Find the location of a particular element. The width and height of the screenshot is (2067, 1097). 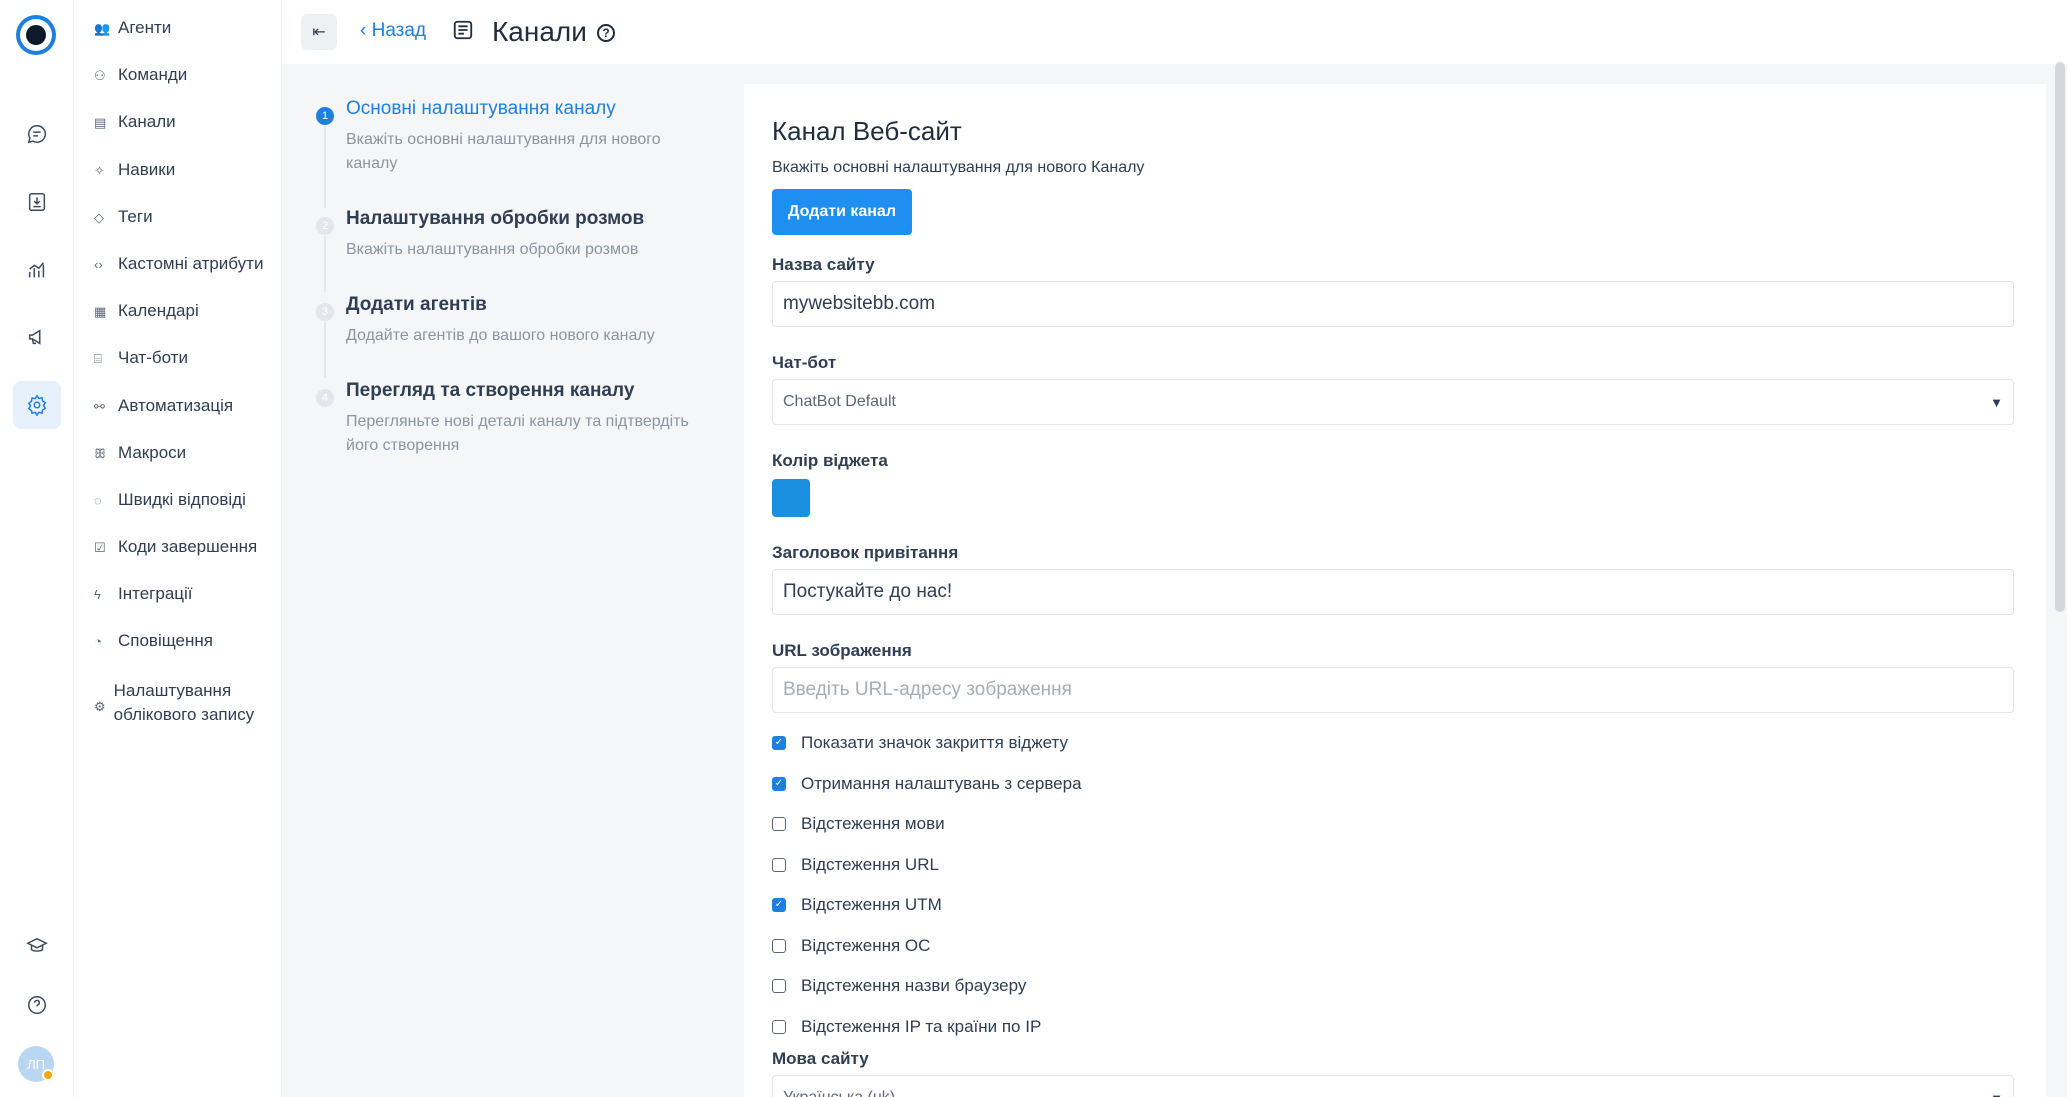

greeting-title-input: Постукайте до нас! is located at coordinates (1393, 592).